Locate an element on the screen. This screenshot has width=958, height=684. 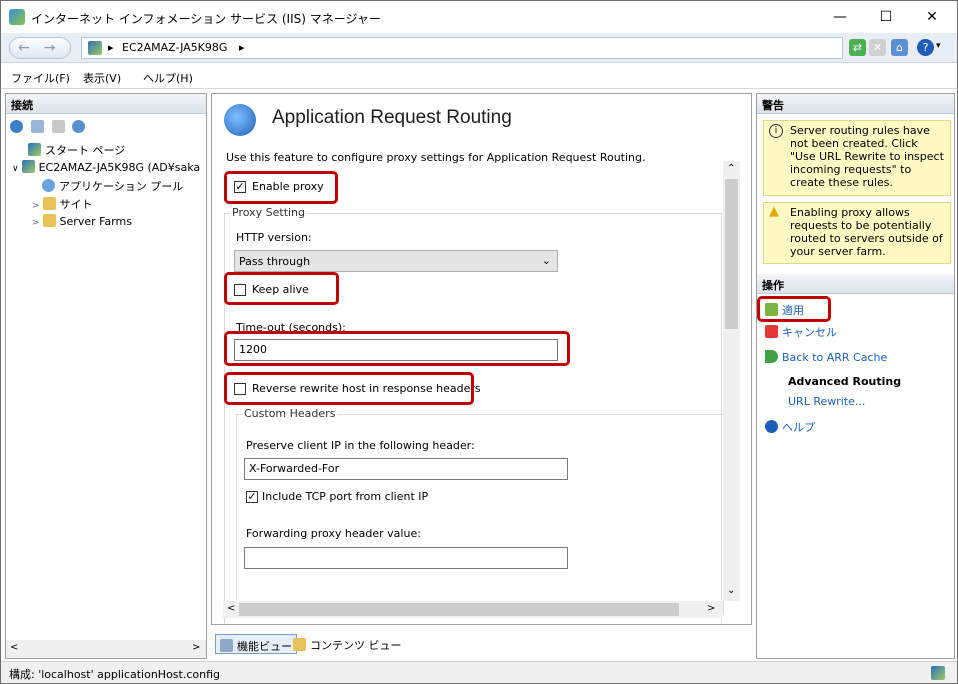
menu-help: ヘルプ(H) is located at coordinates (168, 78).